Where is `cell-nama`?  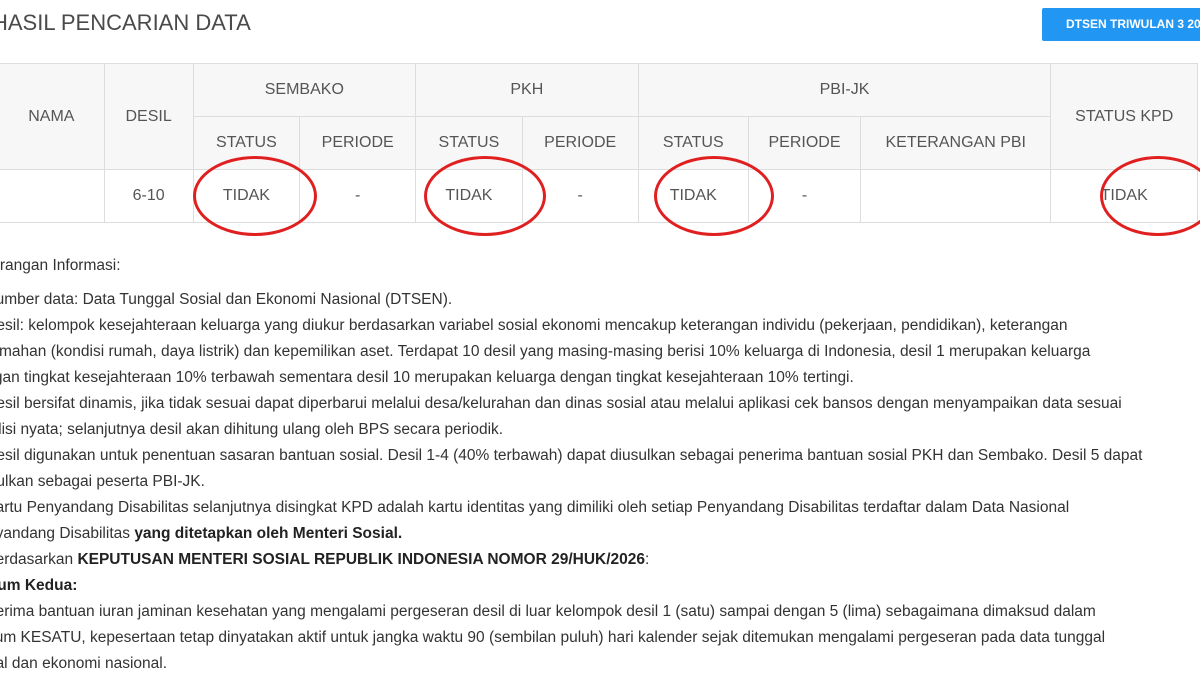 cell-nama is located at coordinates (52, 196).